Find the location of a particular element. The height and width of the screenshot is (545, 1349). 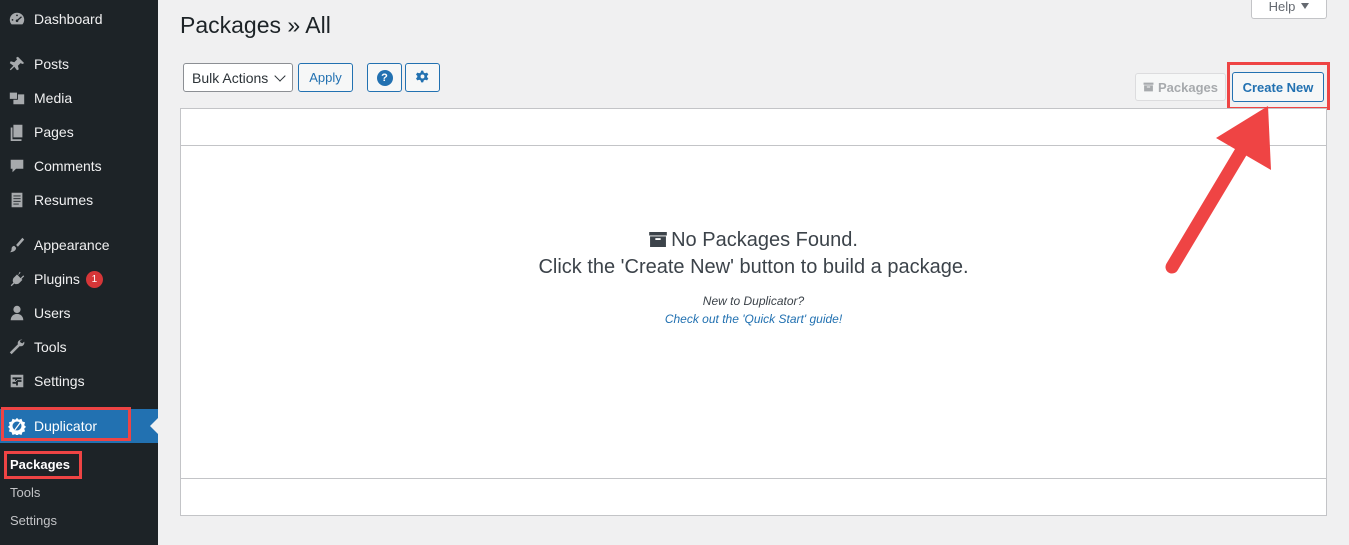

wrench-icon is located at coordinates (17, 347).